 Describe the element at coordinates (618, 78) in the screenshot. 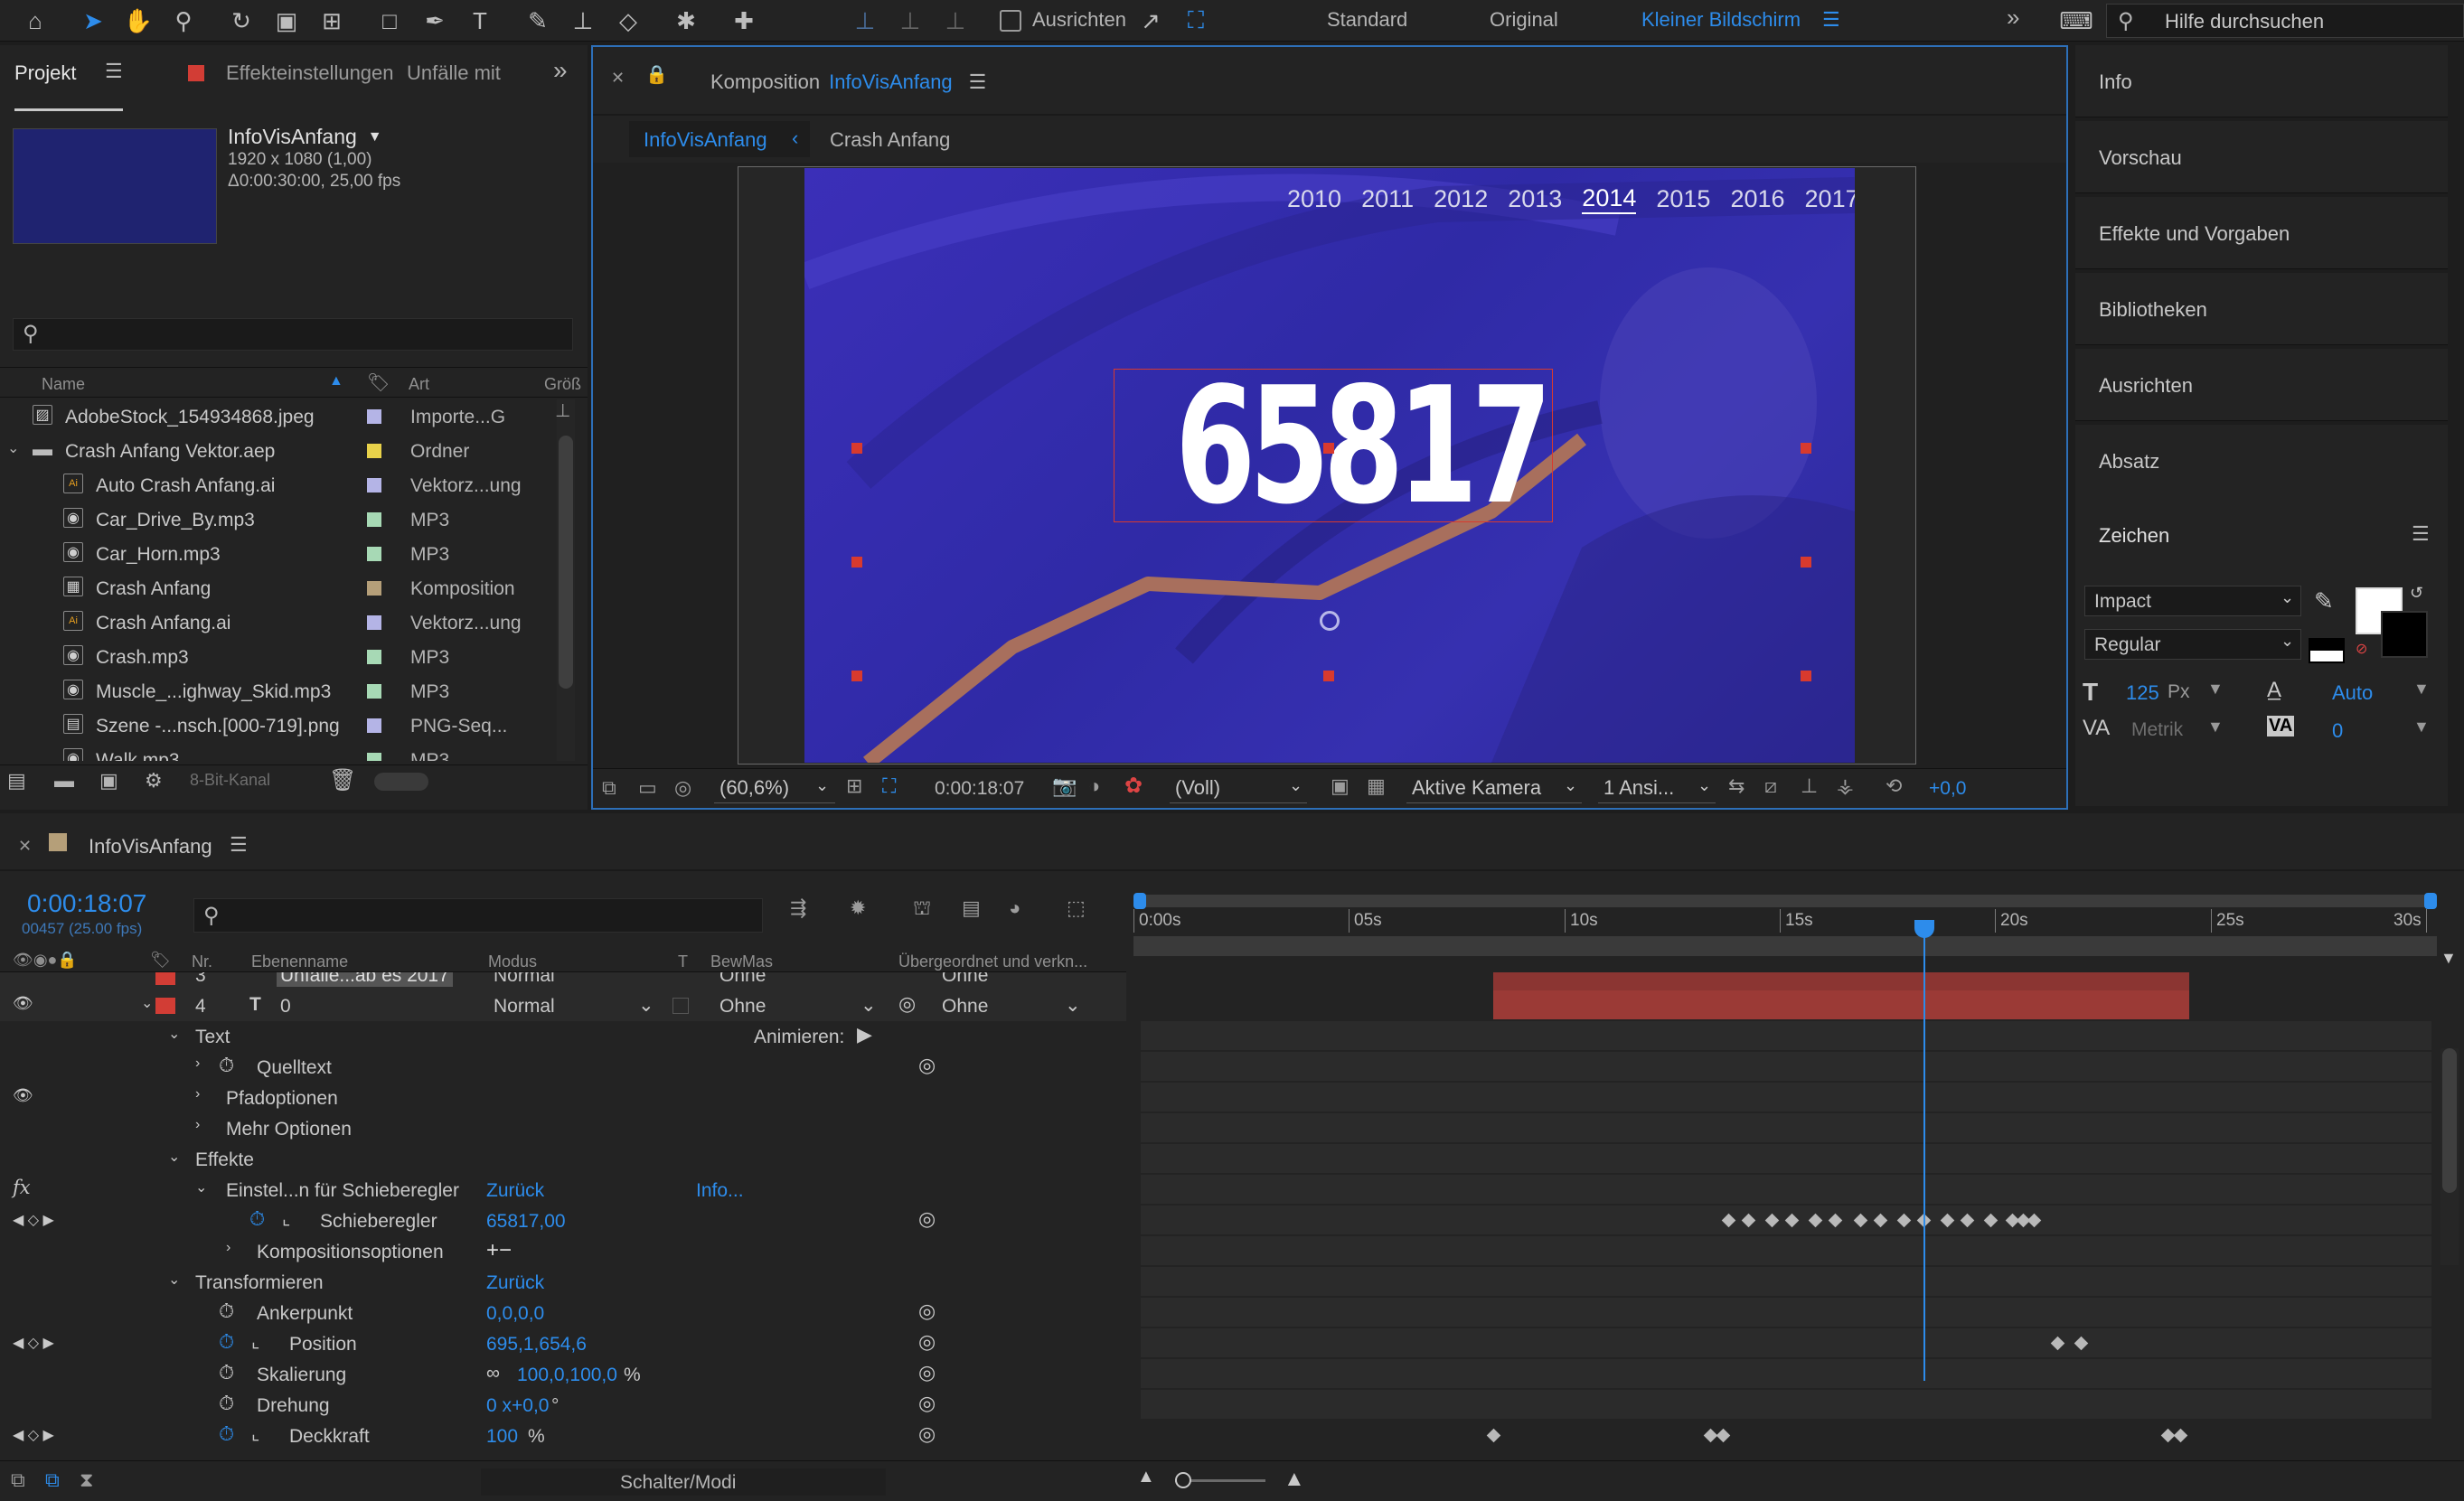

I see `close-icon: ✕` at that location.